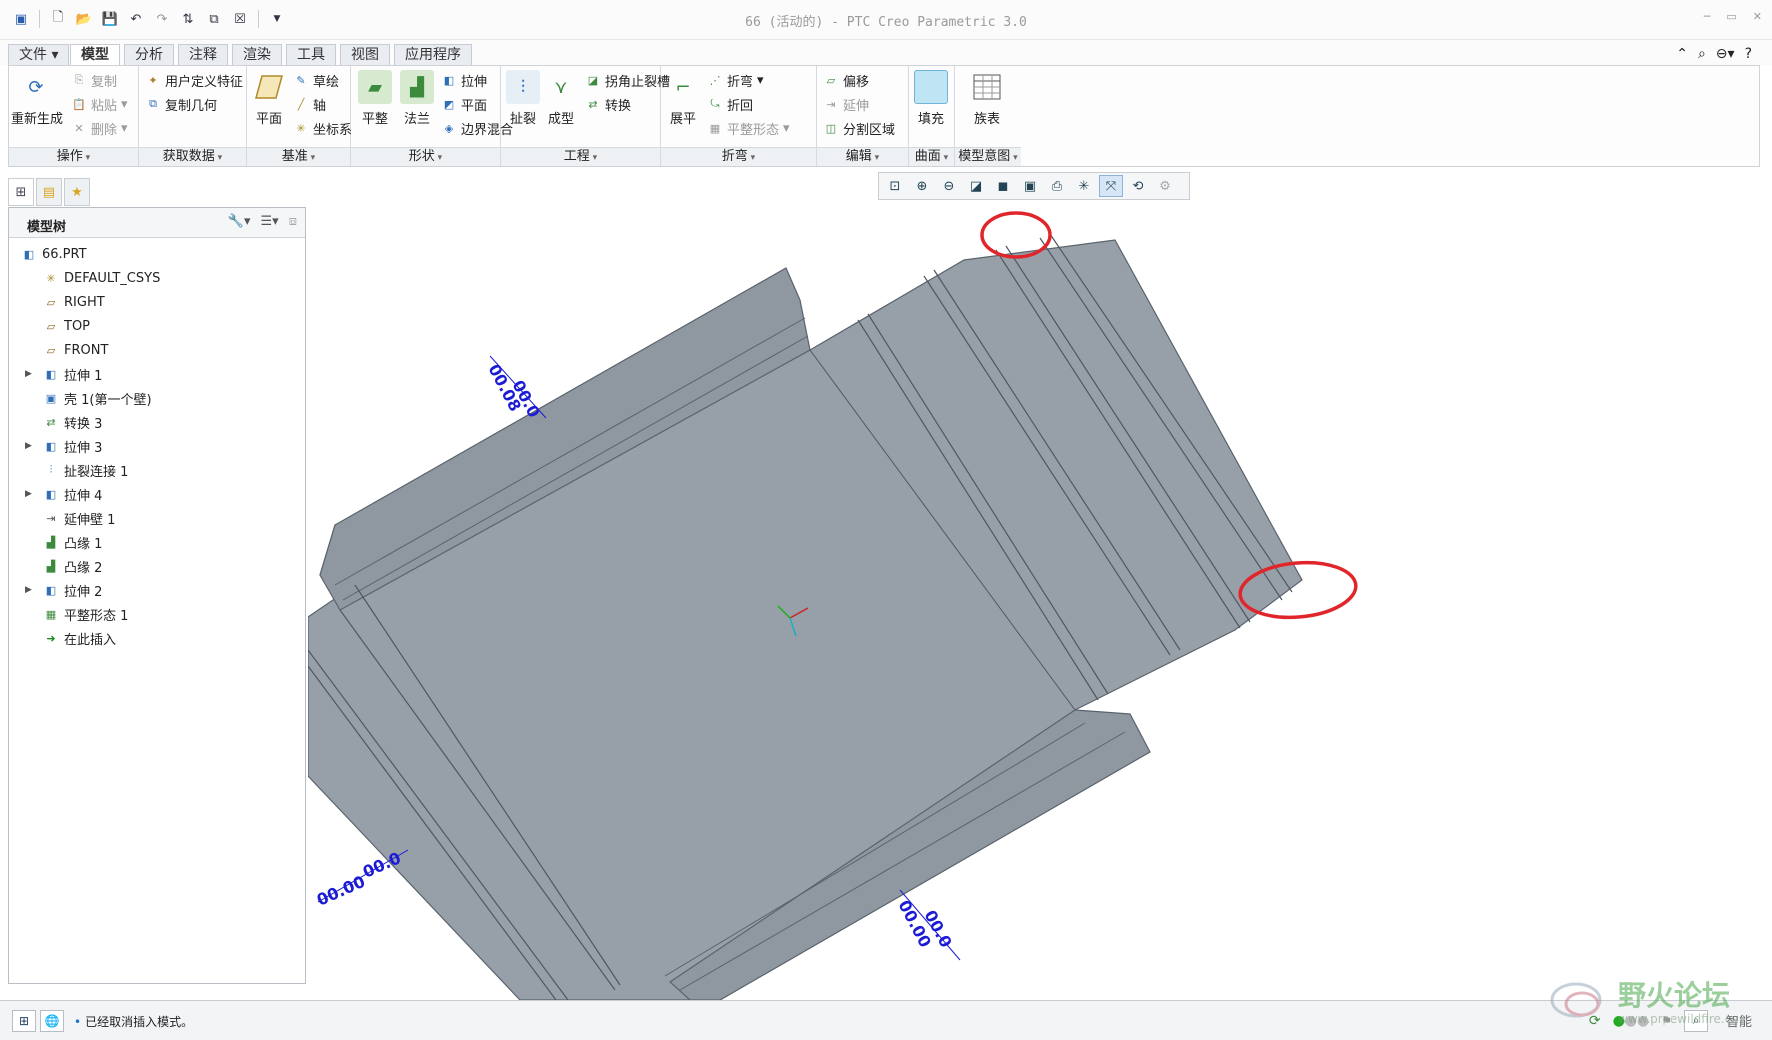  I want to click on copy-button: ⎘ 复制, so click(94, 80).